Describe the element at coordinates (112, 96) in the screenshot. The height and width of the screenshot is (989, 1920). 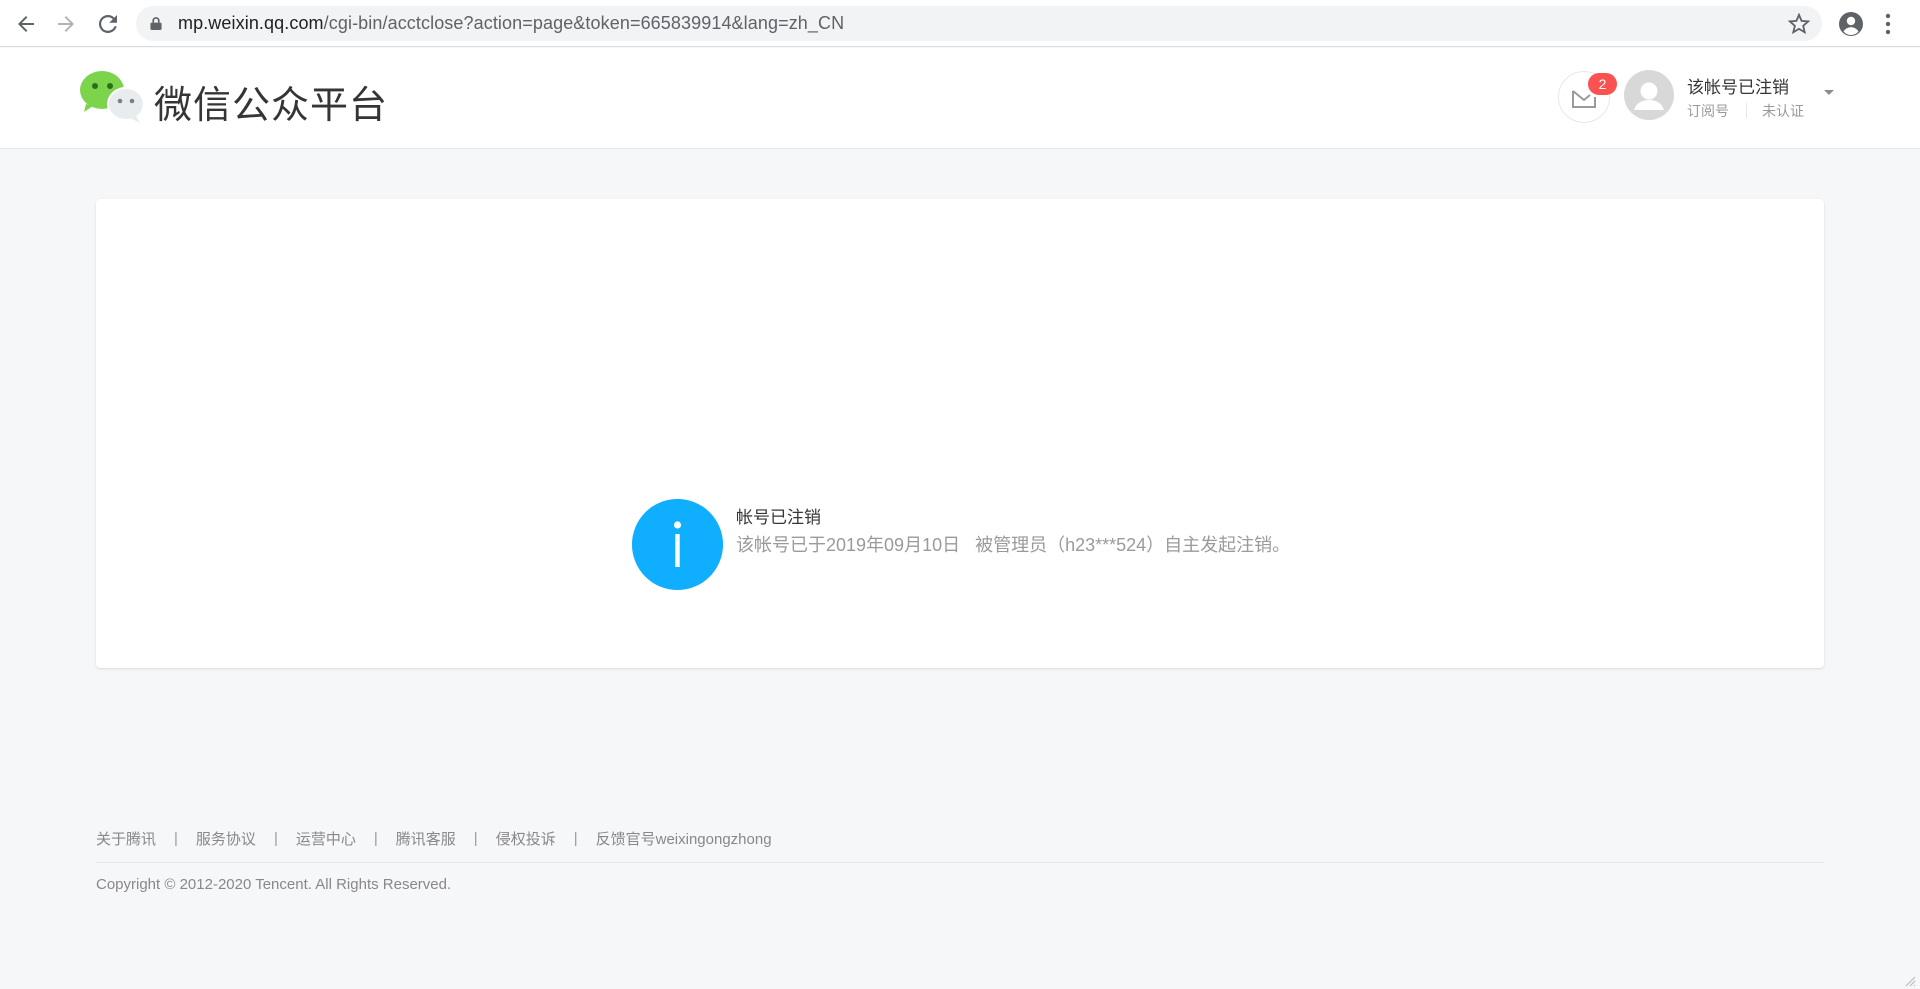
I see `wechat-logo-icon` at that location.